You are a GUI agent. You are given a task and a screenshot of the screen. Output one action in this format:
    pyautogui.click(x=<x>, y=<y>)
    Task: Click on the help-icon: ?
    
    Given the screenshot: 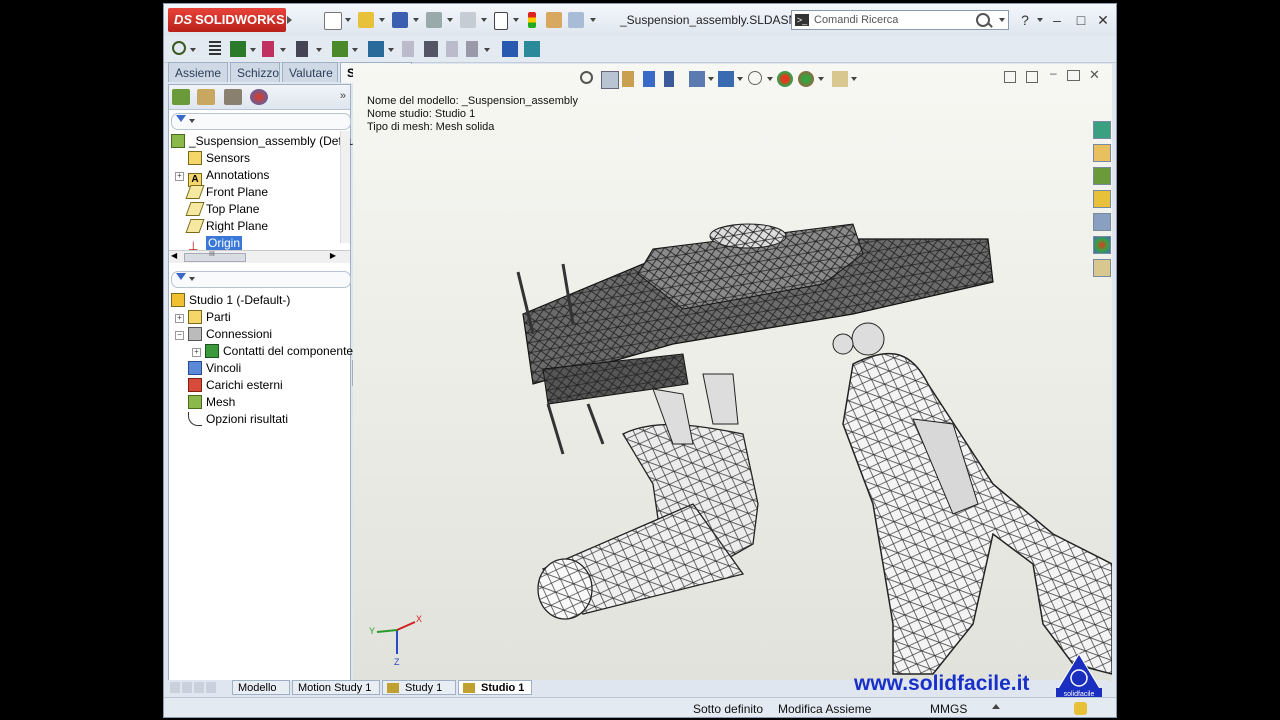 What is the action you would take?
    pyautogui.click(x=1025, y=20)
    